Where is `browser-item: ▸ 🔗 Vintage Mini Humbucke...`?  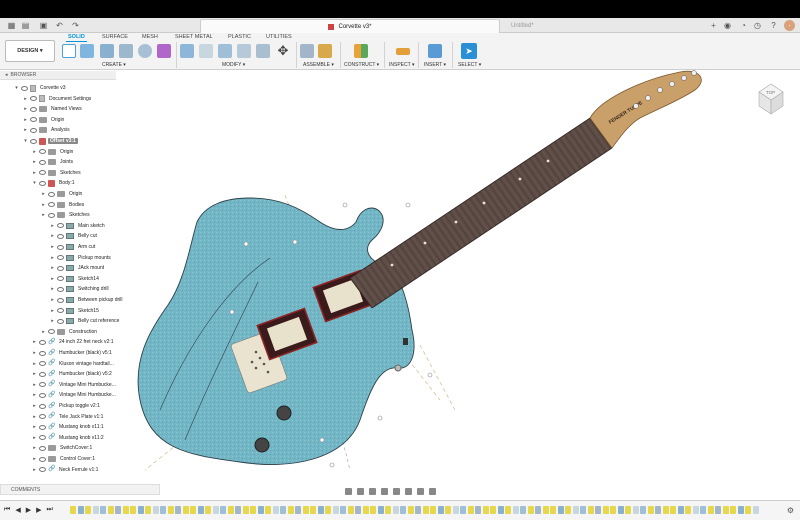
browser-item: ▸ 🔗 Vintage Mini Humbucke... is located at coordinates (75, 385).